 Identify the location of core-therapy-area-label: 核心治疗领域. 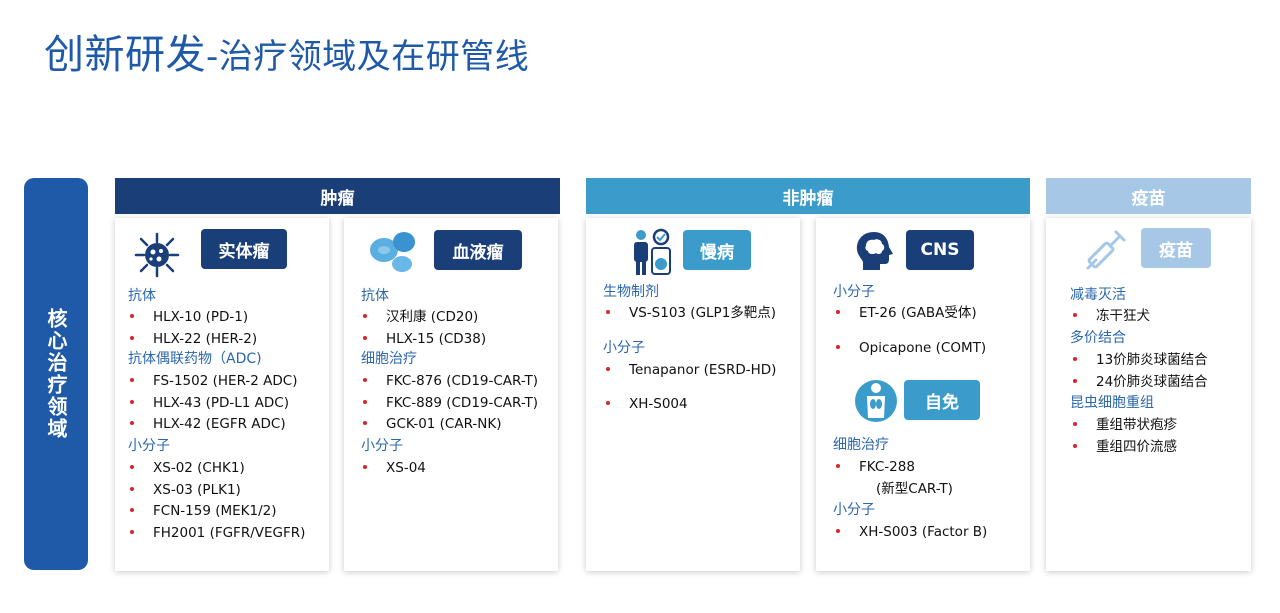
(56, 374).